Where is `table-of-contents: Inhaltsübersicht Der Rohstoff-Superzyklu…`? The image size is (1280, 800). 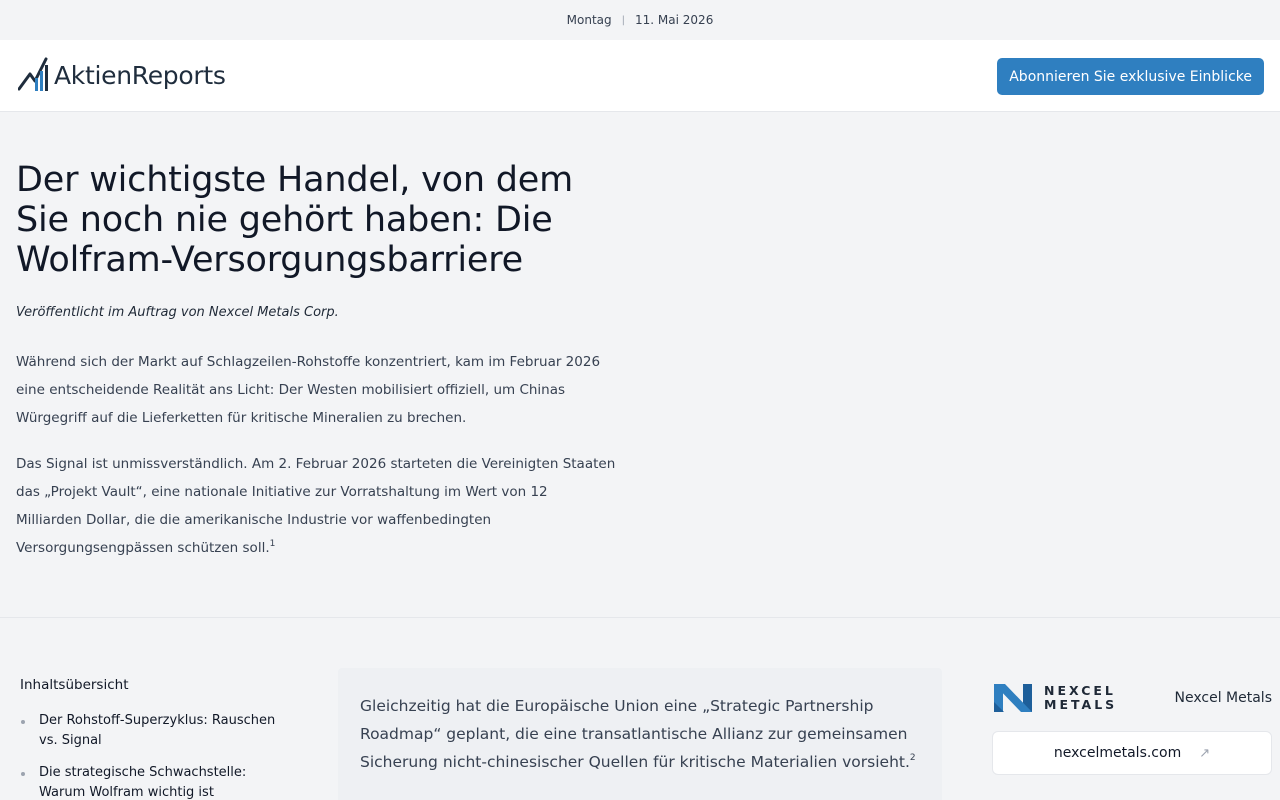
table-of-contents: Inhaltsübersicht Der Rohstoff-Superzyklu… is located at coordinates (155, 738).